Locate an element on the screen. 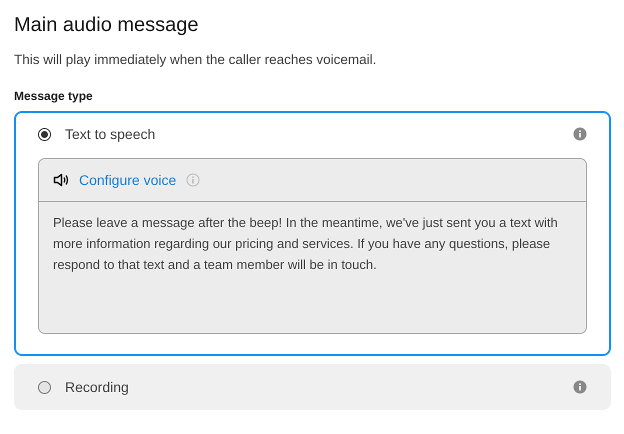 The width and height of the screenshot is (624, 434). option-card: Recording is located at coordinates (312, 387).